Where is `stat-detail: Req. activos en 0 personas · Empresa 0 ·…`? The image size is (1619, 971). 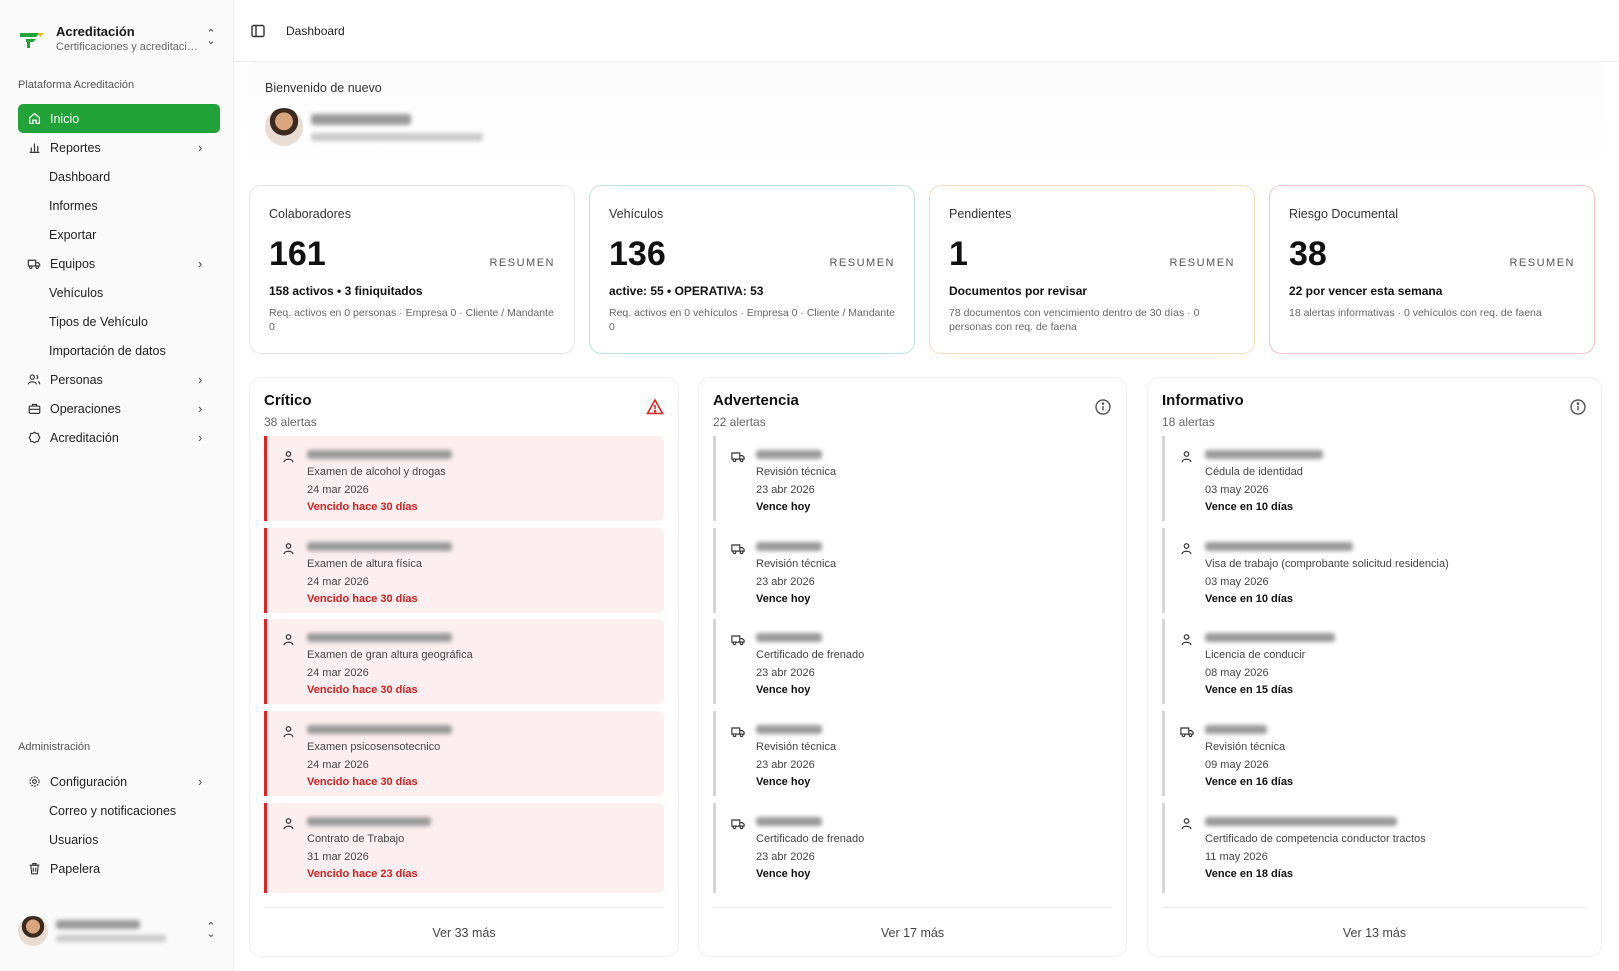
stat-detail: Req. activos en 0 personas · Empresa 0 ·… is located at coordinates (411, 320).